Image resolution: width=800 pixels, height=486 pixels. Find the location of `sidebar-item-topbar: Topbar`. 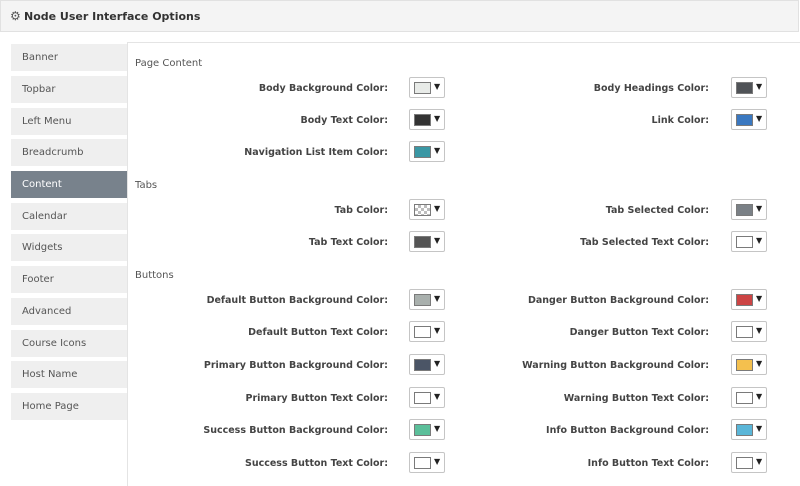

sidebar-item-topbar: Topbar is located at coordinates (69, 89).